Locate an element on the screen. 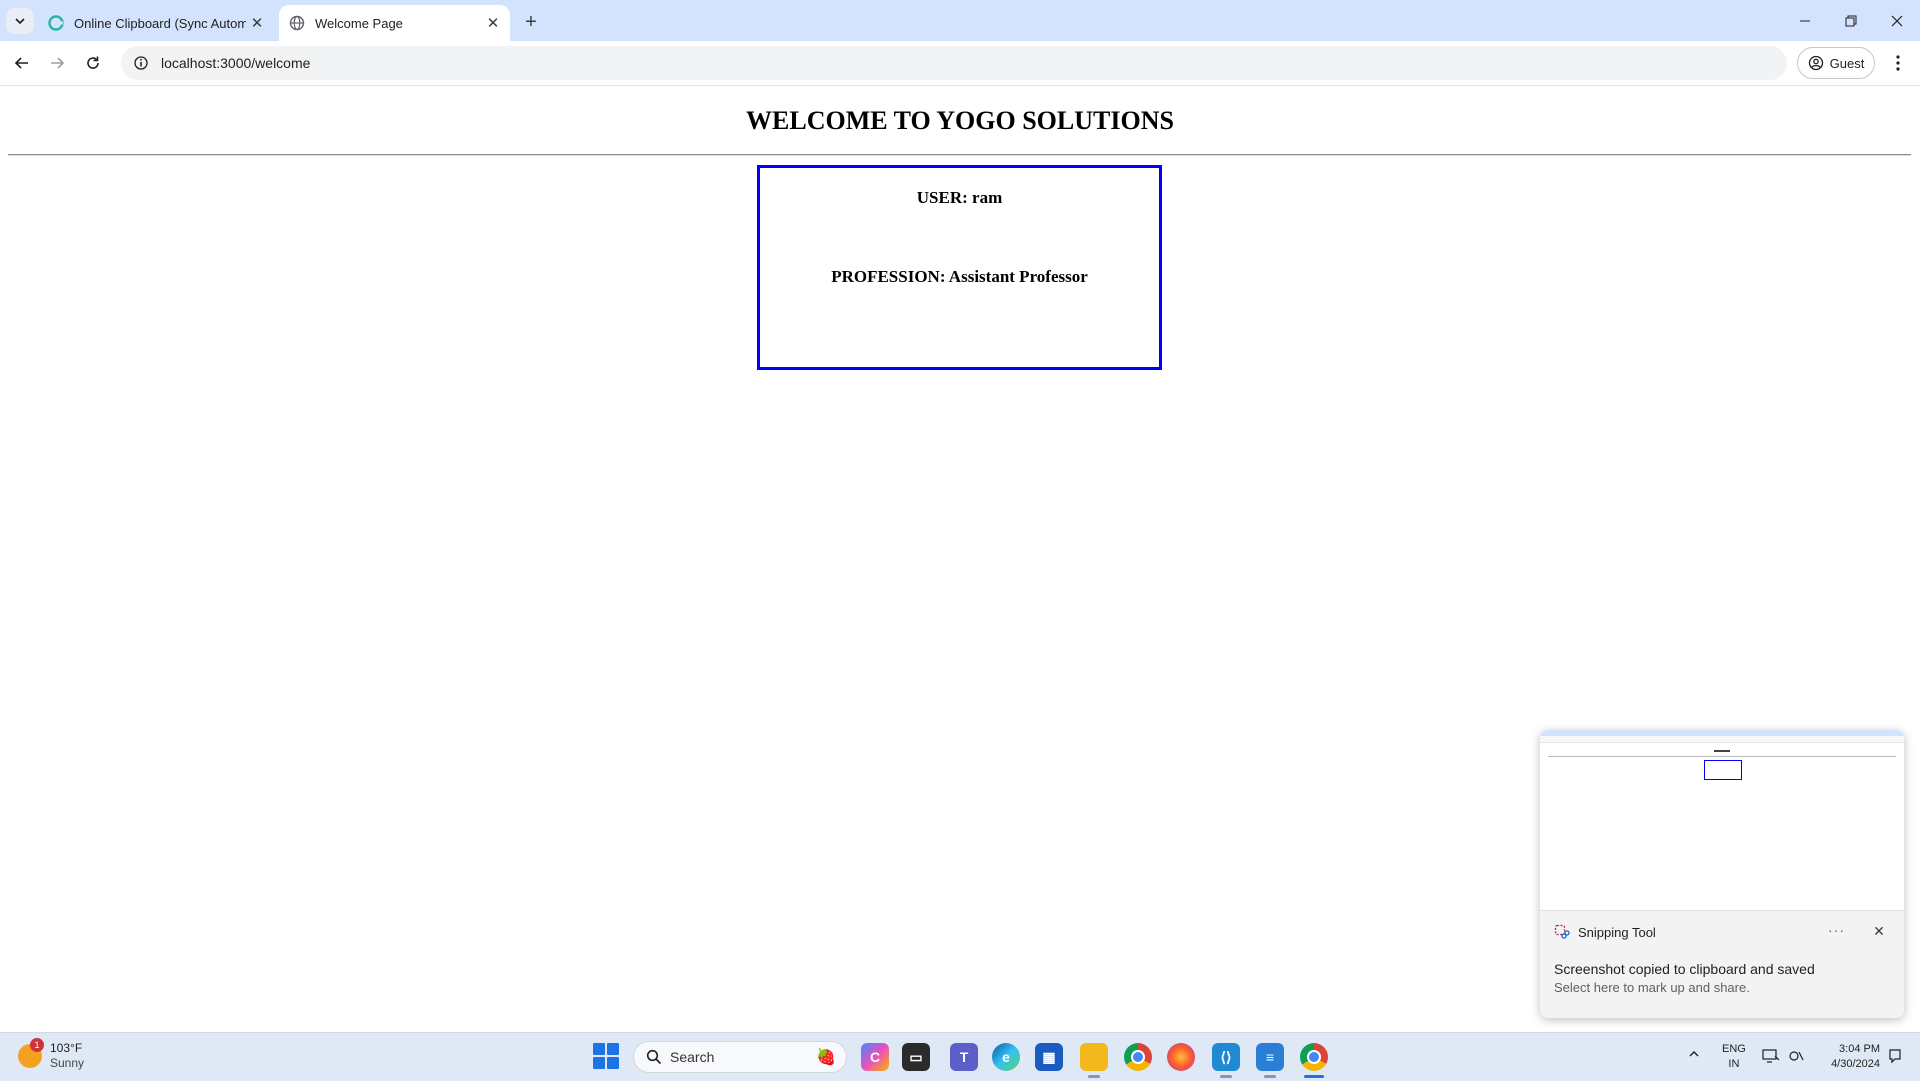 The image size is (1920, 1081). window-controls is located at coordinates (1851, 20).